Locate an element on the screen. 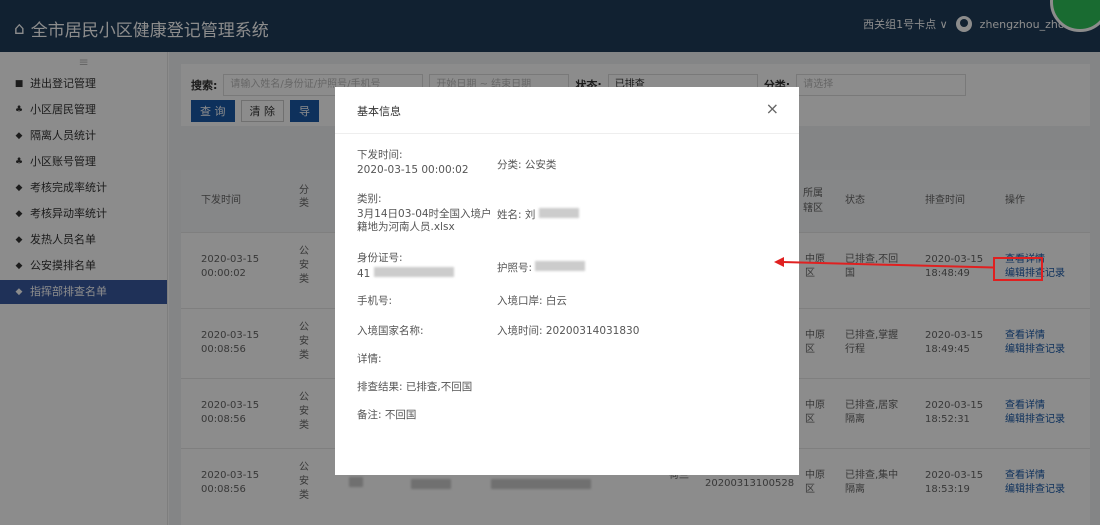 This screenshot has width=1100, height=525. country-label: 入境国家名称: is located at coordinates (390, 331).